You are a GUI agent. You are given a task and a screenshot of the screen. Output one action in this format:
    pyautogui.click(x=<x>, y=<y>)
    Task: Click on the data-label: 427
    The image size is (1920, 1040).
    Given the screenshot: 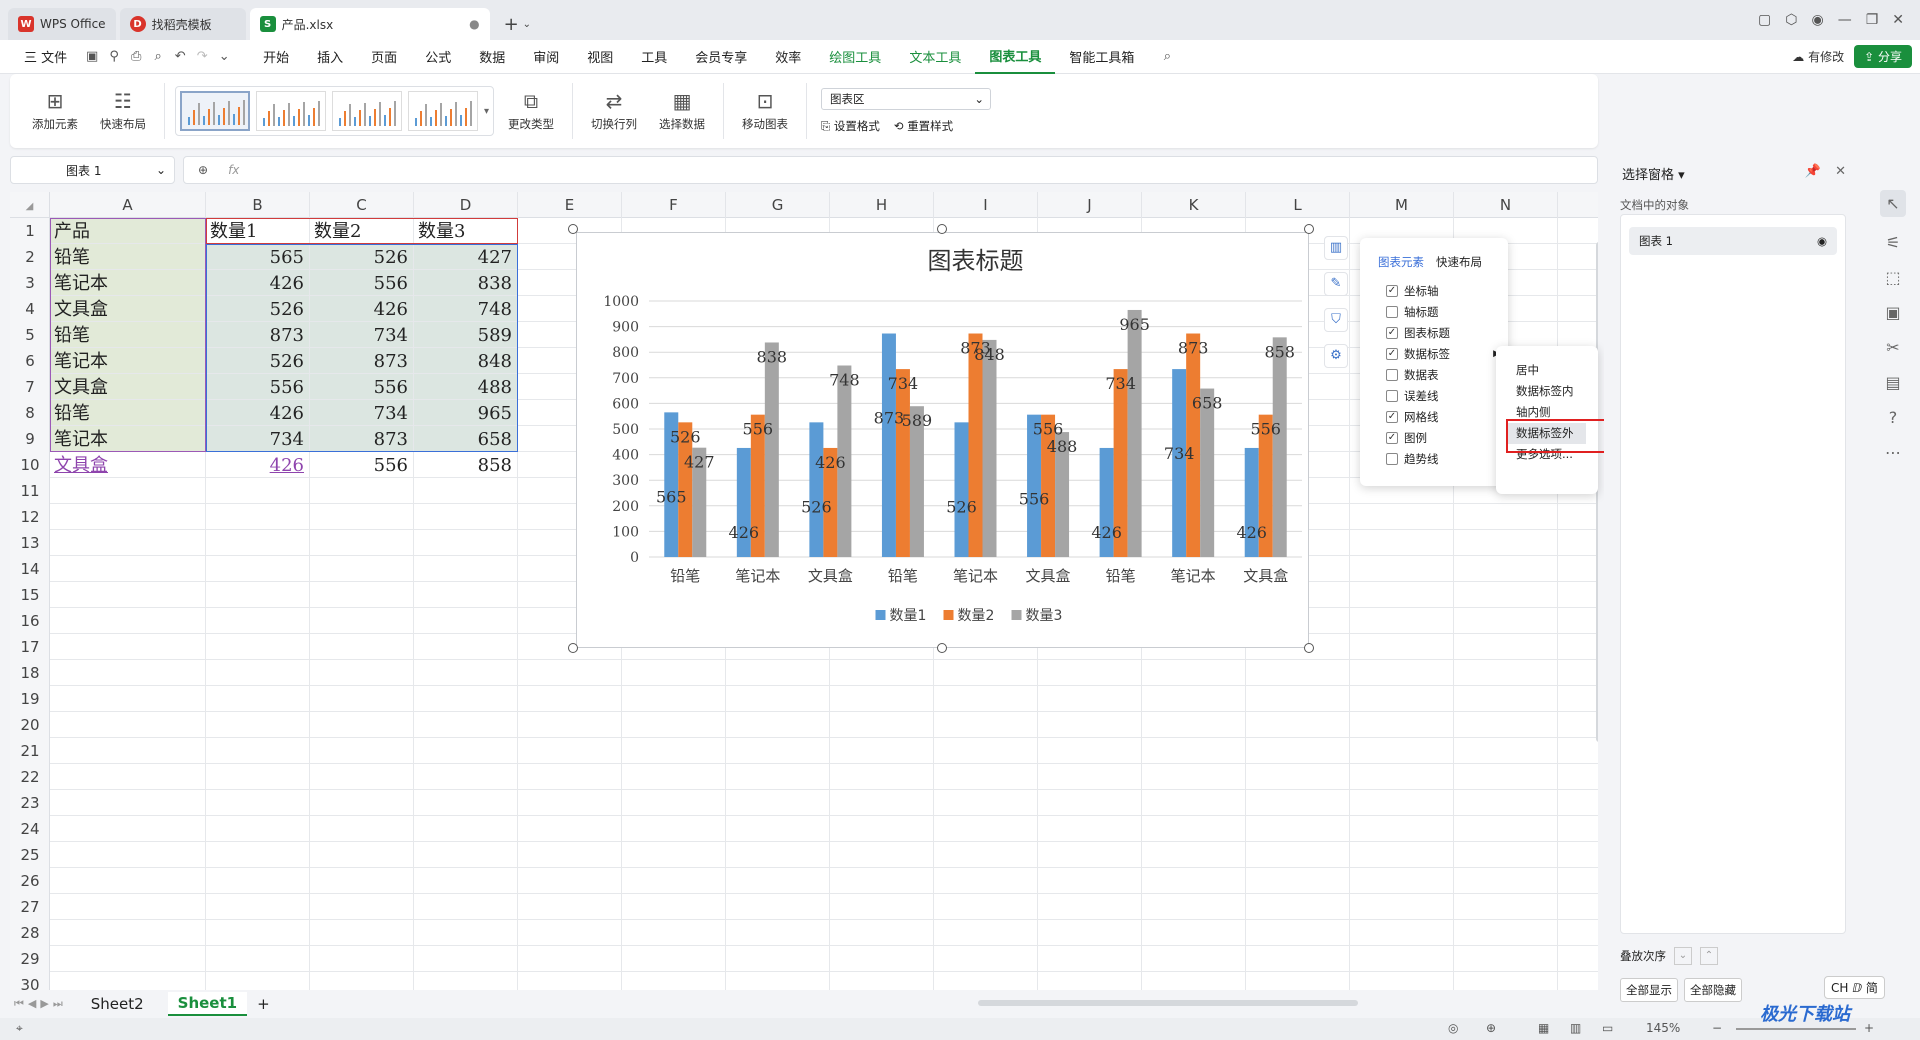 What is the action you would take?
    pyautogui.click(x=699, y=462)
    